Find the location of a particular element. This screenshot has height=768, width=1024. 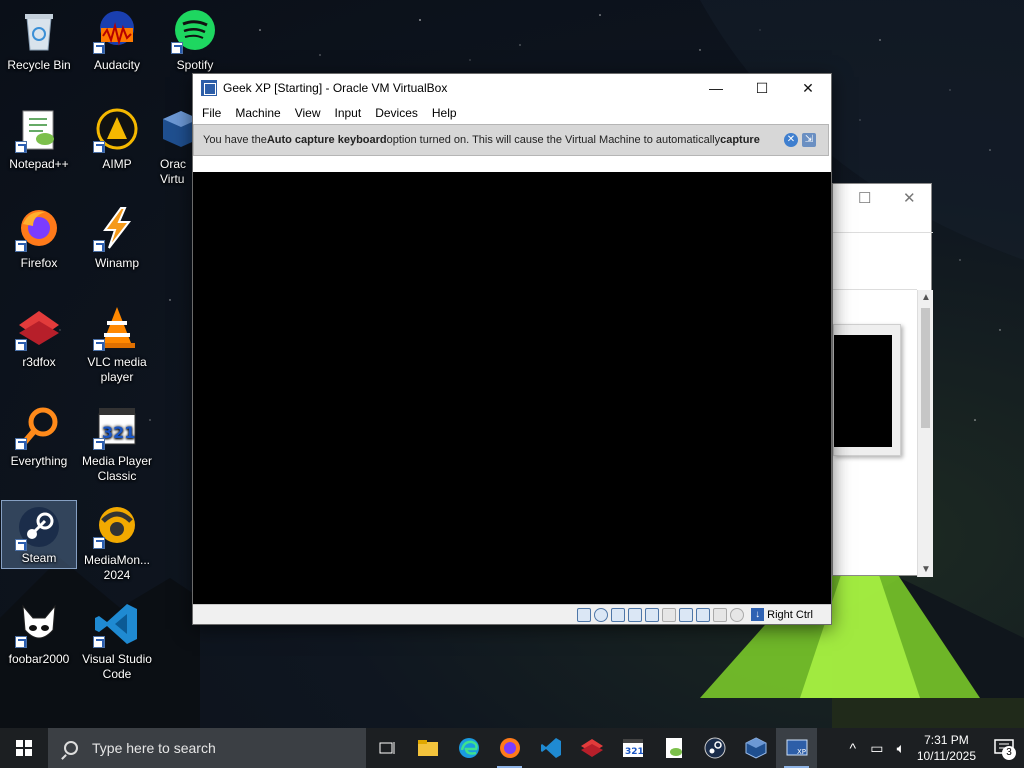

desktop-icon-vscode: Visual Studio Code is located at coordinates (117, 639).